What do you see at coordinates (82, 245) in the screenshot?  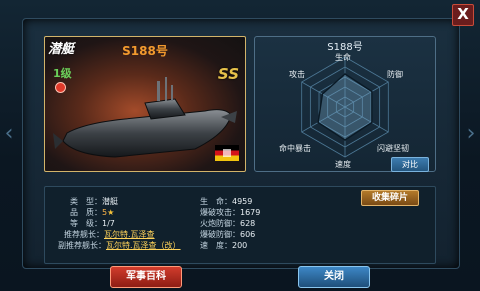 I see `info-label: 副推荐舰长：` at bounding box center [82, 245].